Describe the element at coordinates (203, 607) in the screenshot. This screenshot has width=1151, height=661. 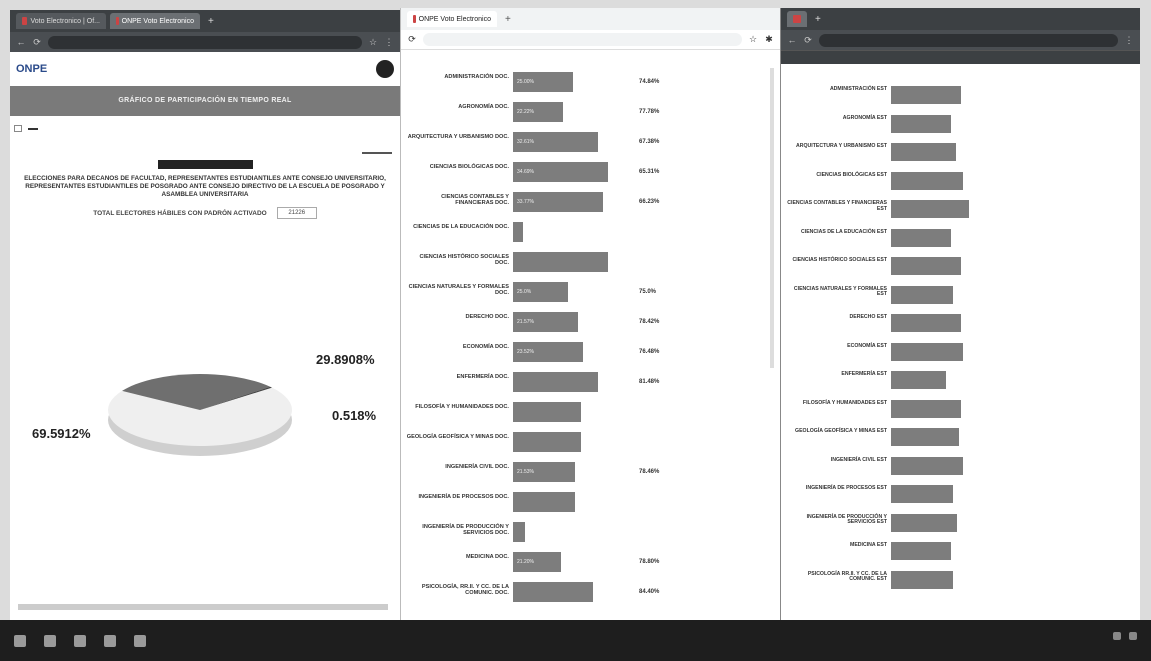
I see `horizontal-scrollbar` at that location.